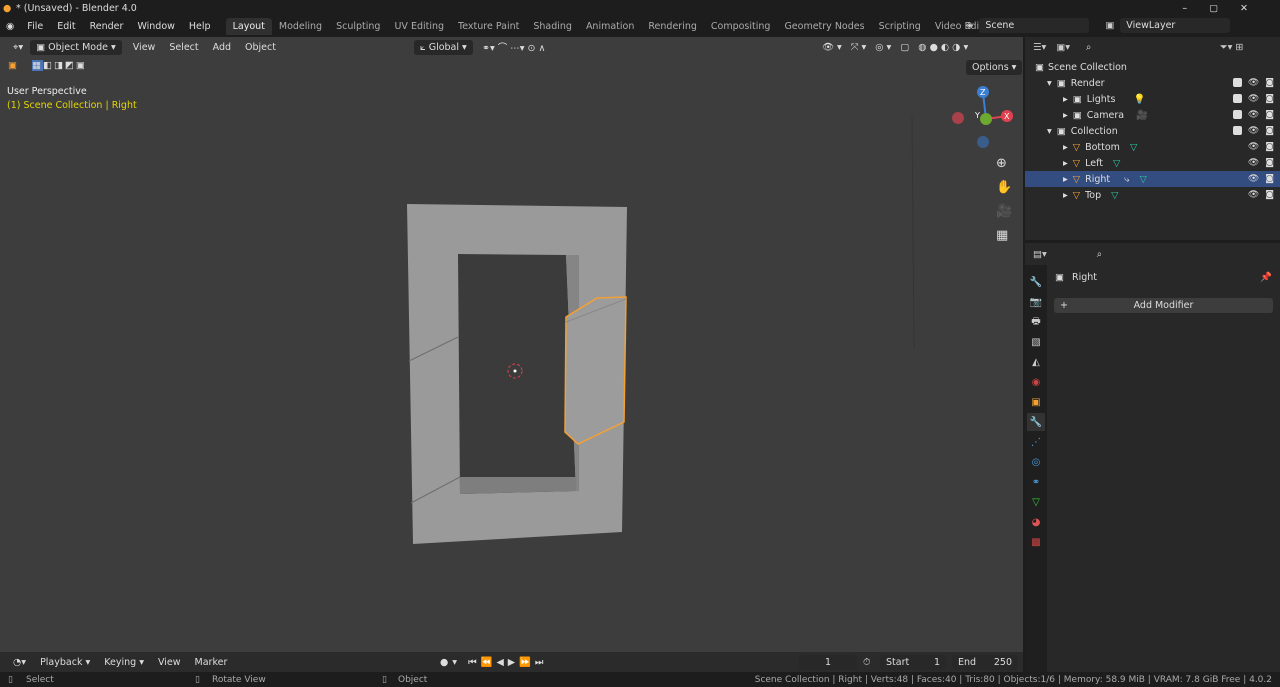 The height and width of the screenshot is (687, 1280). Describe the element at coordinates (211, 662) in the screenshot. I see `menu-marker: Marker` at that location.